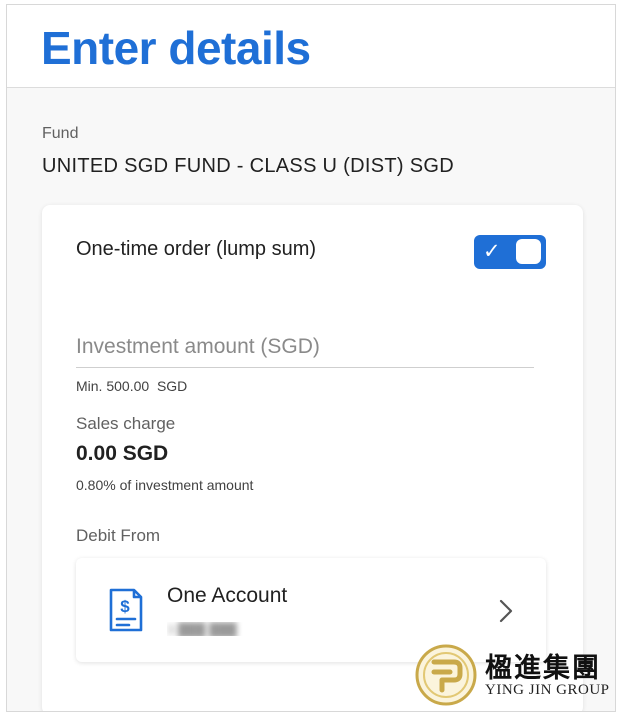  I want to click on watermark-chinese-text: 楹進集團, so click(543, 668).